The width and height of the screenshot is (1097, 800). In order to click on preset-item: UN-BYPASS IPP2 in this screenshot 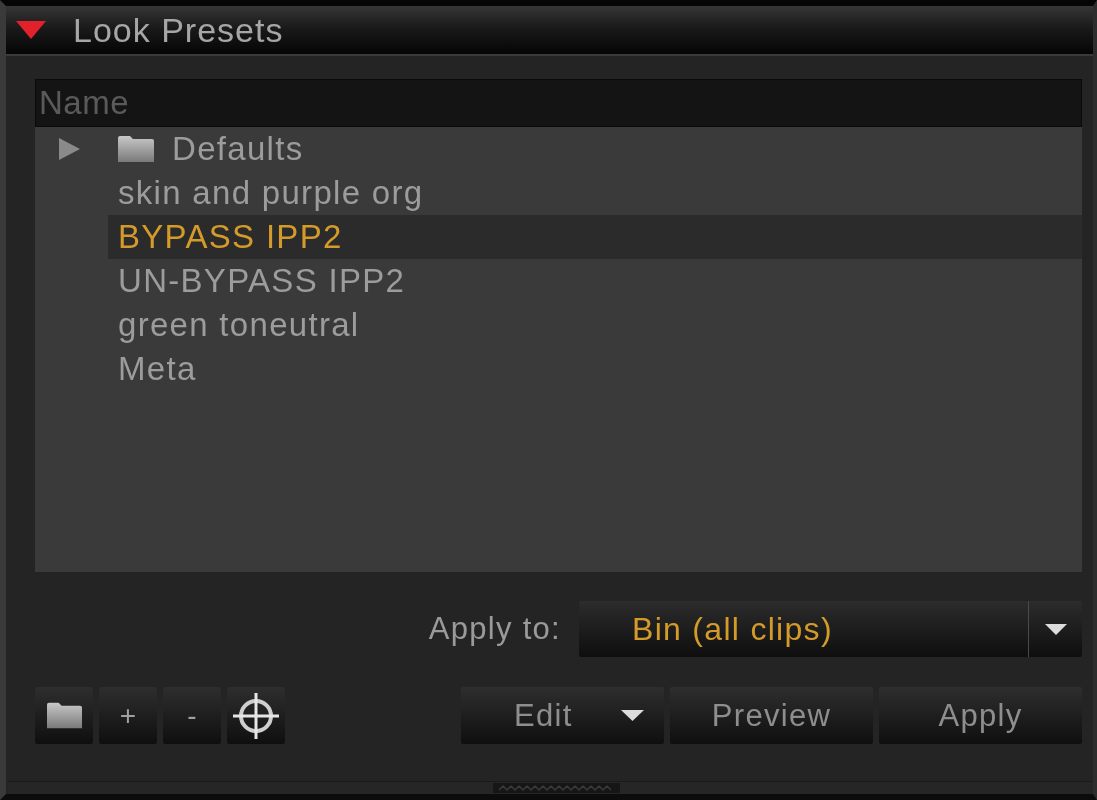, I will do `click(595, 281)`.